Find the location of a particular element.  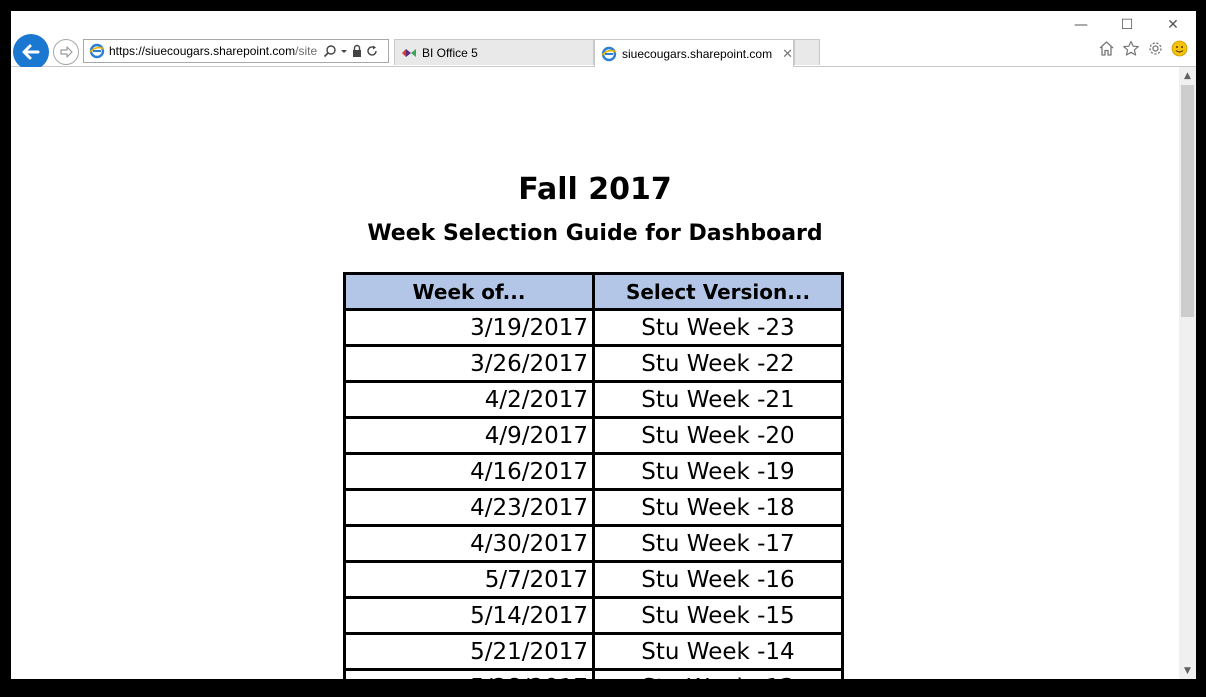

maximize-button: ☐ is located at coordinates (1127, 25).